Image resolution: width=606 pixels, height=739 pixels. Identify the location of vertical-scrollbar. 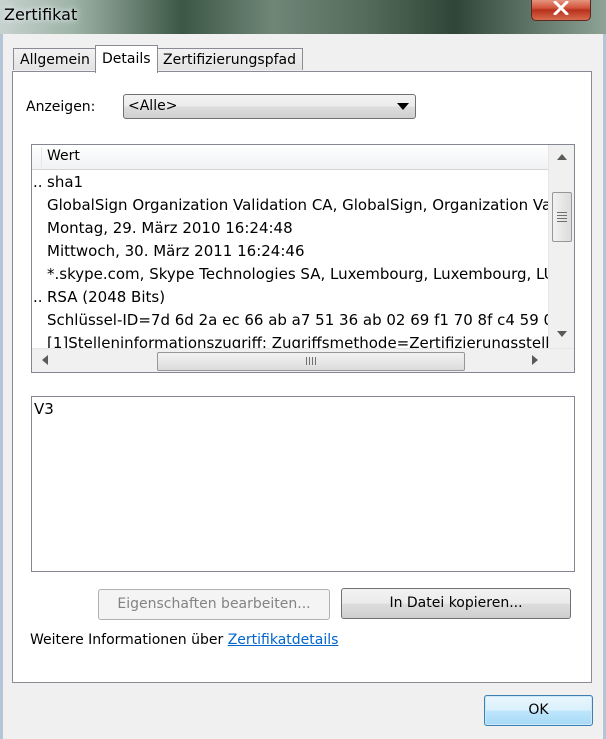
(561, 246).